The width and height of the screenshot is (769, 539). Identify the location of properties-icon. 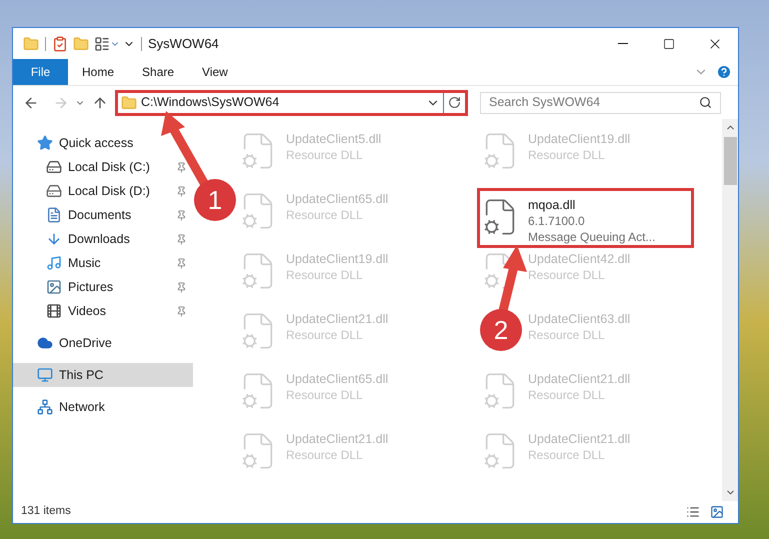
(60, 44).